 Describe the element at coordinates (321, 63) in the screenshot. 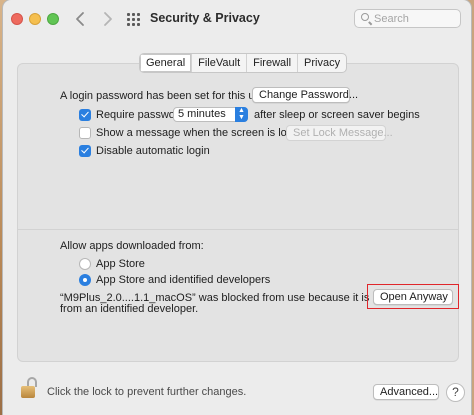

I see `tab-privacy: Privacy` at that location.